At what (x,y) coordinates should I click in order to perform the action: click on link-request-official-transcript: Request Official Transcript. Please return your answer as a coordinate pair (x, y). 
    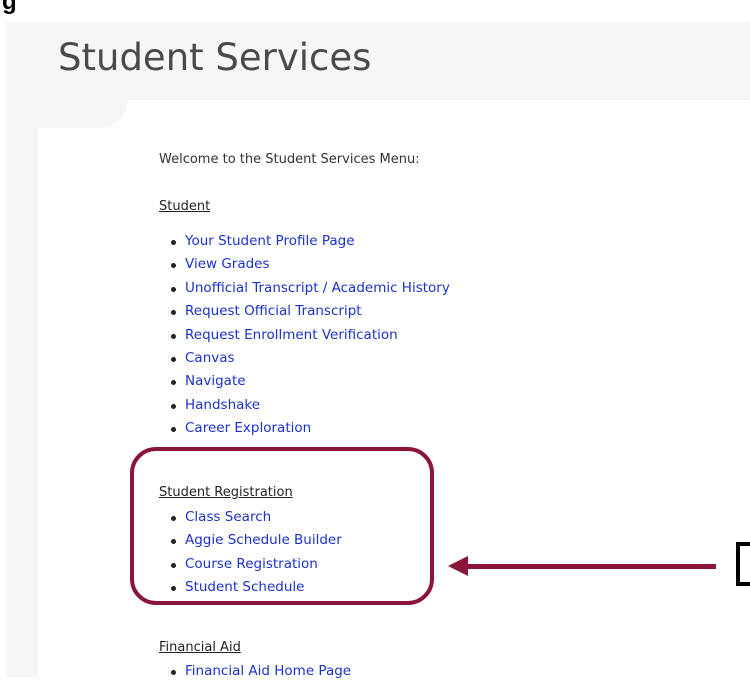
    Looking at the image, I should click on (273, 311).